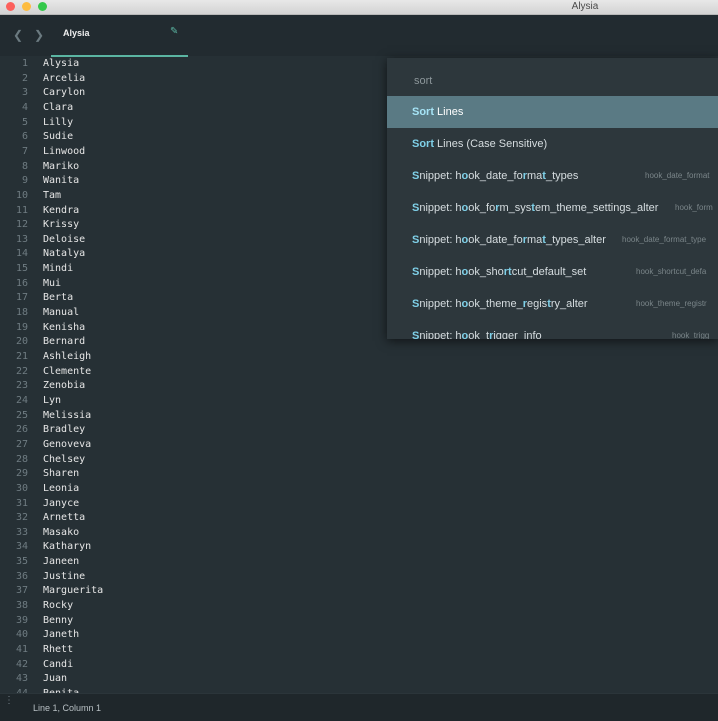 The width and height of the screenshot is (718, 721). What do you see at coordinates (21, 195) in the screenshot?
I see `line-number: 10` at bounding box center [21, 195].